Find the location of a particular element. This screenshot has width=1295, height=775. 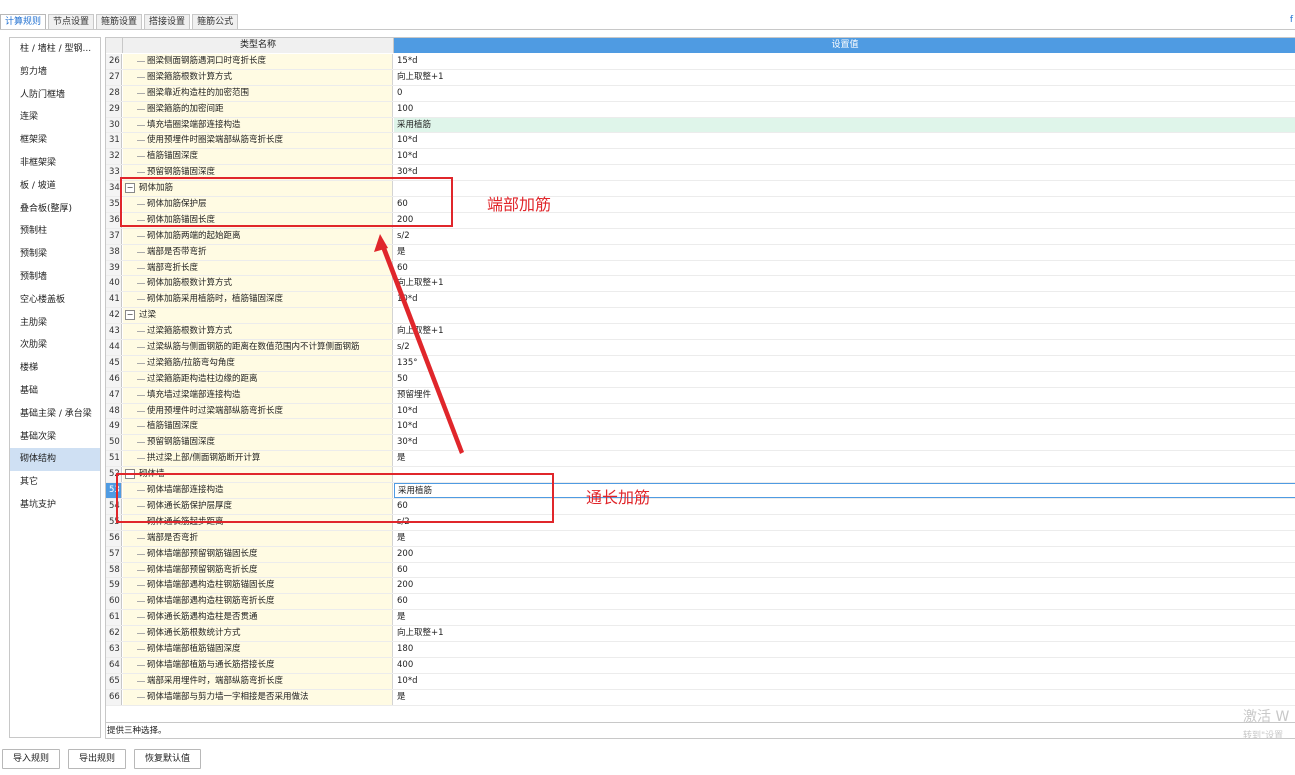

setting-value-cell: 采用植筋 is located at coordinates (844, 125).